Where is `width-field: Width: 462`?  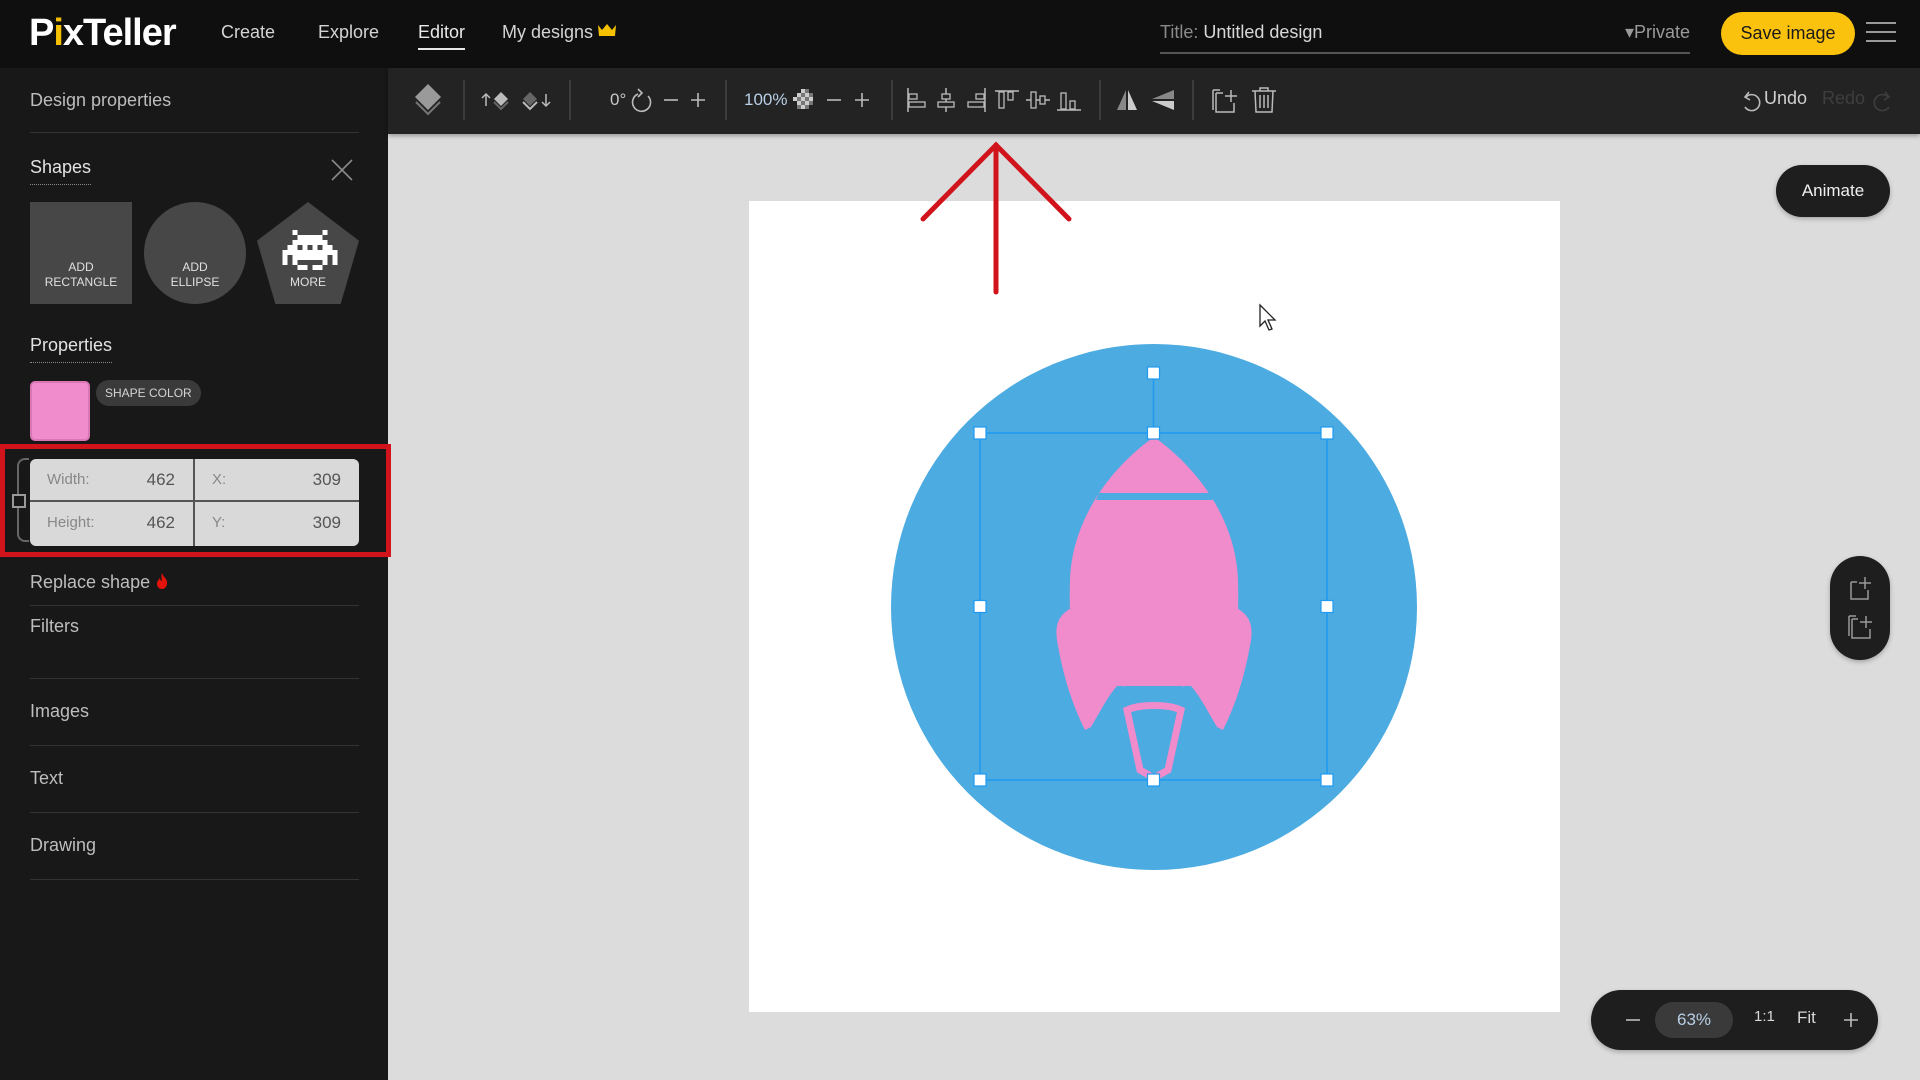 width-field: Width: 462 is located at coordinates (112, 480).